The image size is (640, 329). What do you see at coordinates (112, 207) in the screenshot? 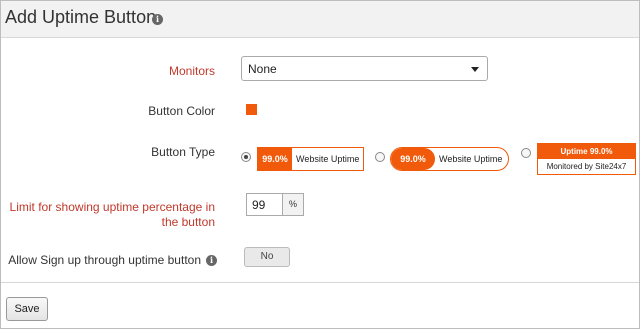
I see `limit-label-line1: Limit for showing uptime percentage in` at bounding box center [112, 207].